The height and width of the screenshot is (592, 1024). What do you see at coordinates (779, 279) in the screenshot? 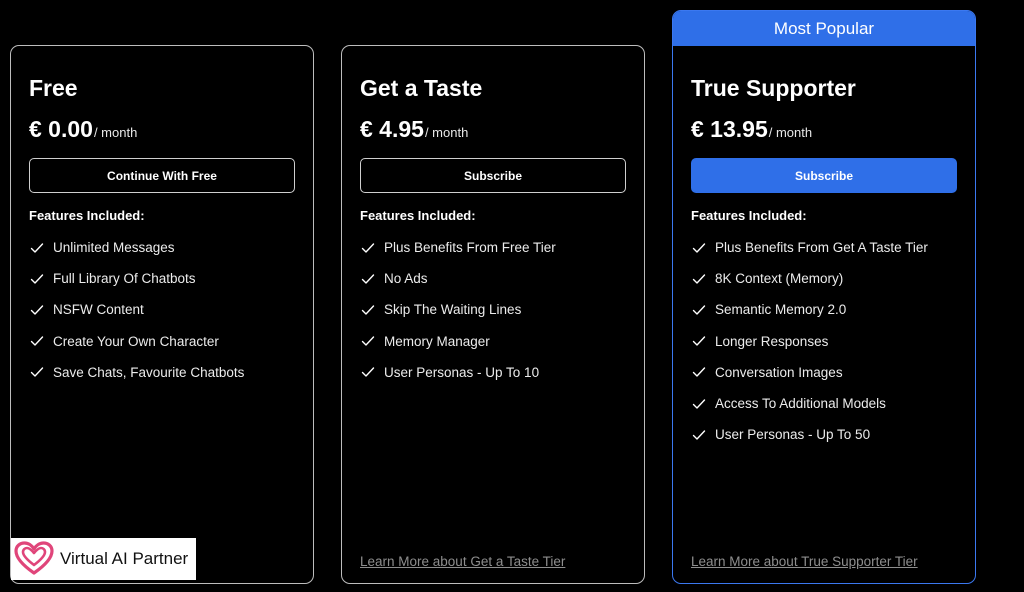
I see `feature-label: 8K Context (Memory)` at bounding box center [779, 279].